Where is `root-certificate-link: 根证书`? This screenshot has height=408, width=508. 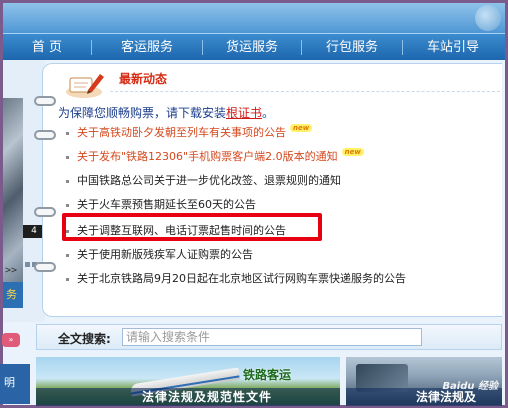 root-certificate-link: 根证书 is located at coordinates (244, 113).